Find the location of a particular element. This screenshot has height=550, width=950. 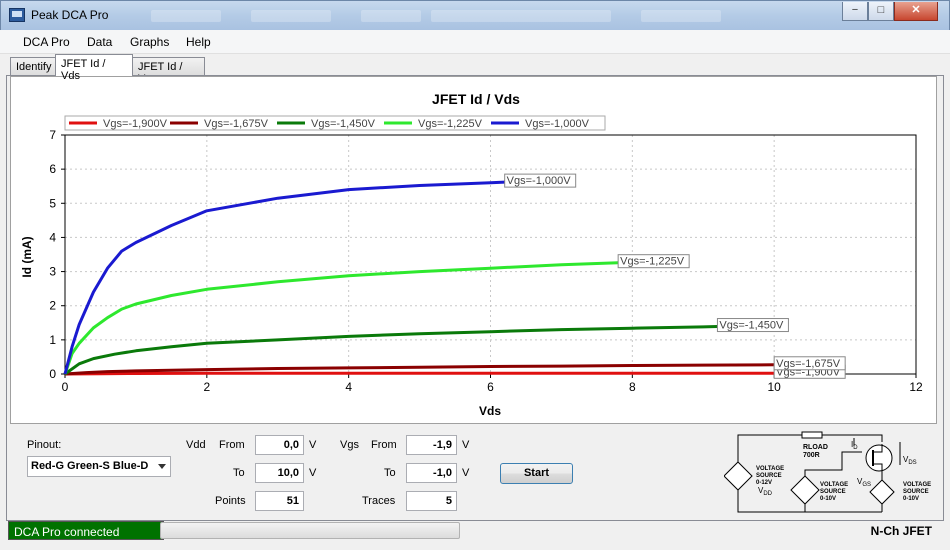

traces-field: 5 is located at coordinates (431, 501).